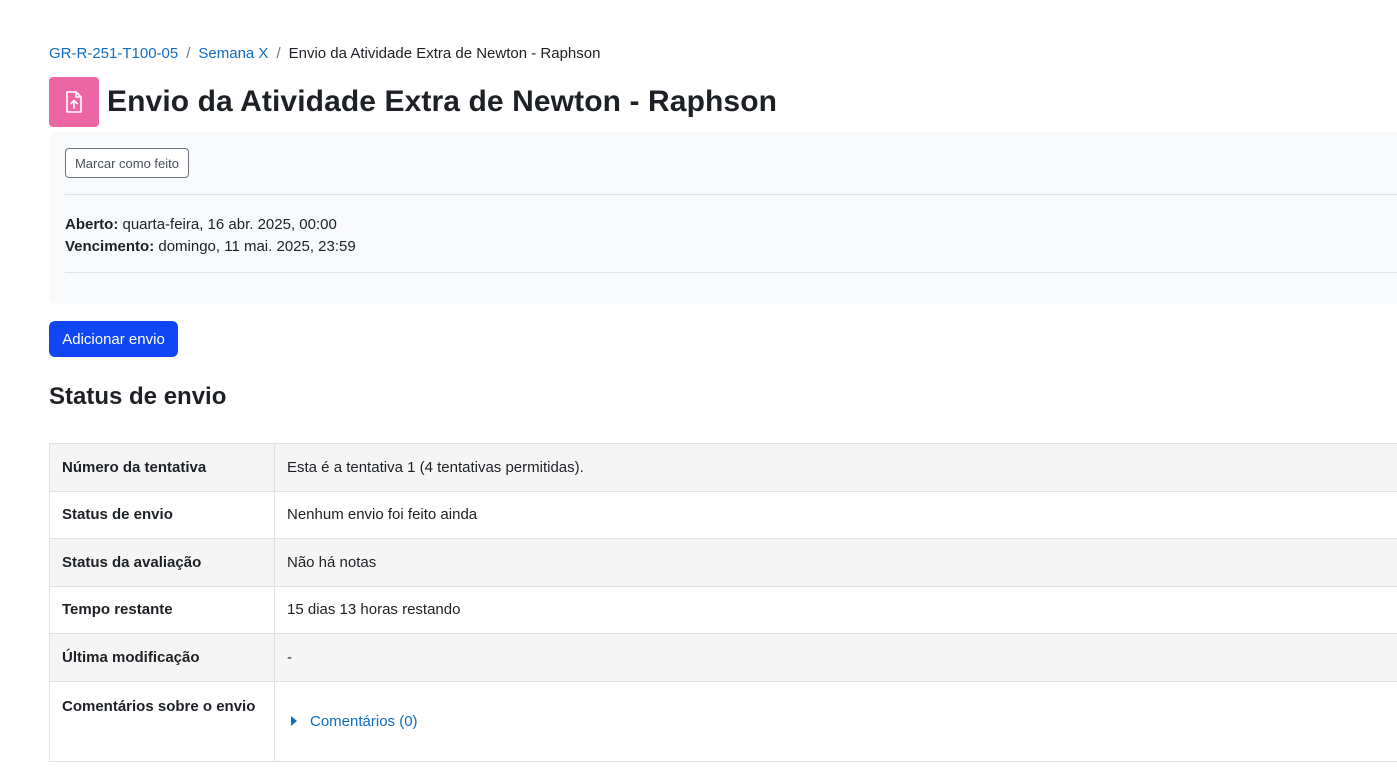 The height and width of the screenshot is (780, 1397). Describe the element at coordinates (835, 562) in the screenshot. I see `row-value: Não há notas` at that location.